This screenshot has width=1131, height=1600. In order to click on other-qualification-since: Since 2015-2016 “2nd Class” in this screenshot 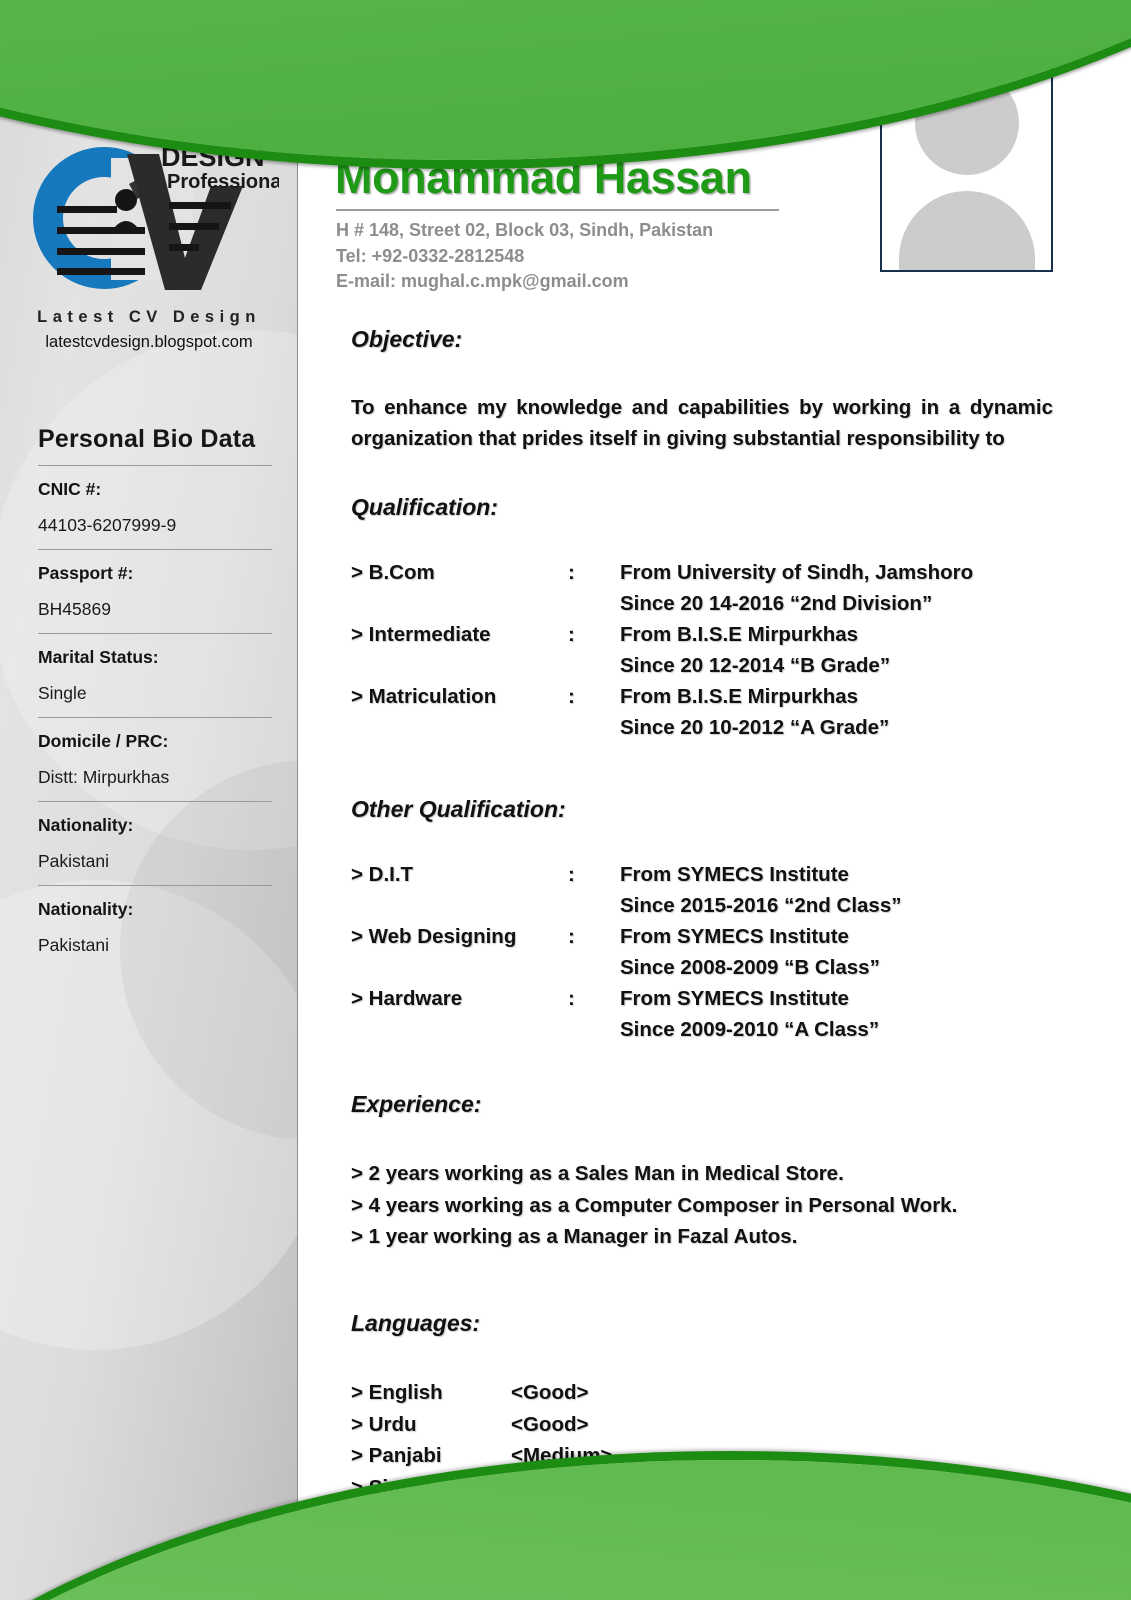, I will do `click(761, 905)`.